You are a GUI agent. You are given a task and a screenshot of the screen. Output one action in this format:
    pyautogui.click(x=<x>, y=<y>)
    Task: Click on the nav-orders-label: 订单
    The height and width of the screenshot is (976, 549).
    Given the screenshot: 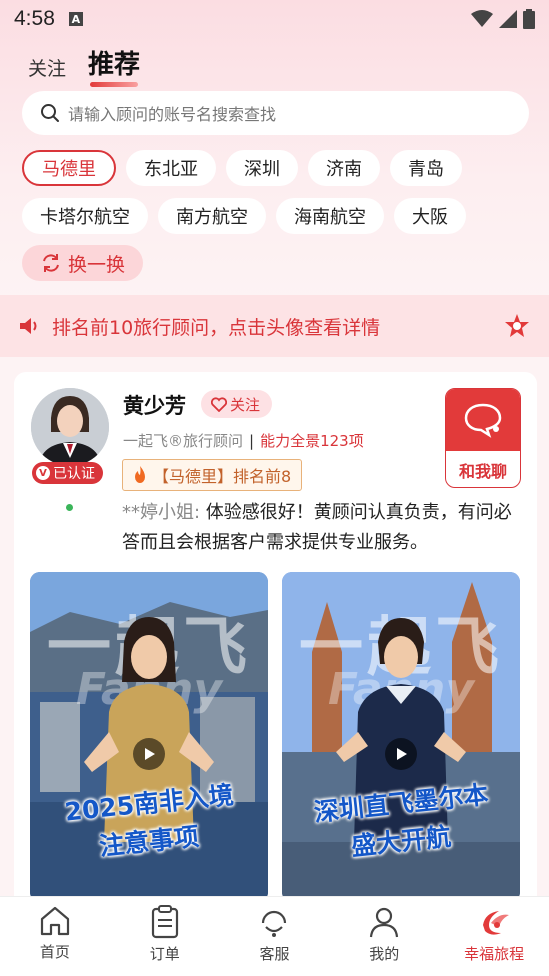 What is the action you would take?
    pyautogui.click(x=164, y=954)
    